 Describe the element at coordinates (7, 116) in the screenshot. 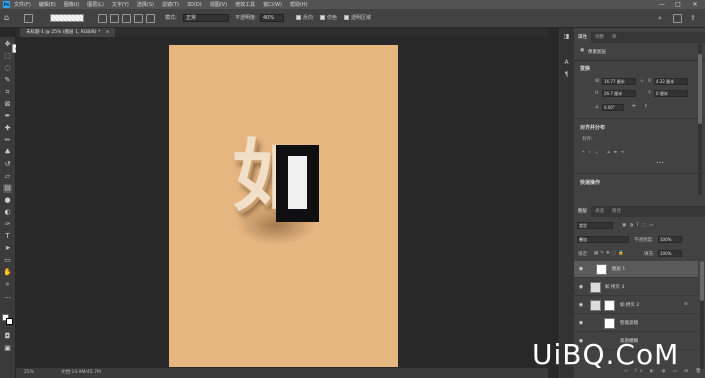

I see `eyedropper-tool-icon: ✒` at that location.